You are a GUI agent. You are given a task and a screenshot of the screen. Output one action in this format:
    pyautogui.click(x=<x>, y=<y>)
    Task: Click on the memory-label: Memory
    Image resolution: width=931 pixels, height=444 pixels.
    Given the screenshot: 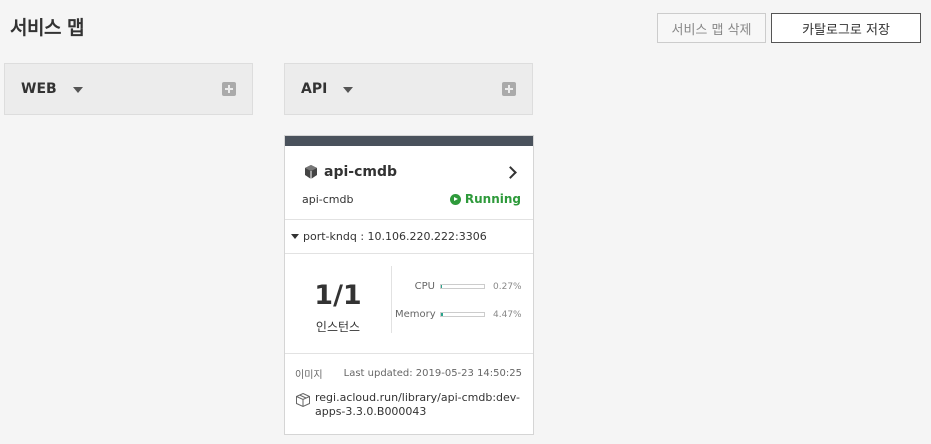 What is the action you would take?
    pyautogui.click(x=415, y=314)
    